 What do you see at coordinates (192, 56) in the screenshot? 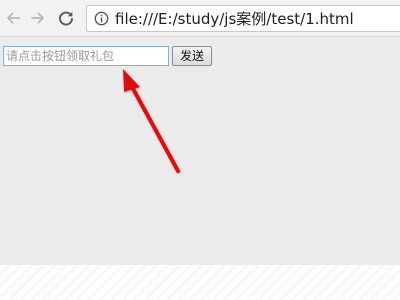
I see `send-button: 发送` at bounding box center [192, 56].